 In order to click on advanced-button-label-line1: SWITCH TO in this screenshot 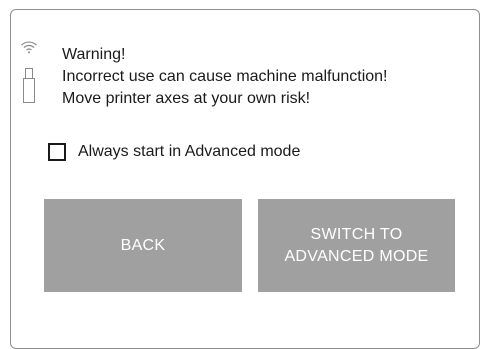, I will do `click(356, 234)`.